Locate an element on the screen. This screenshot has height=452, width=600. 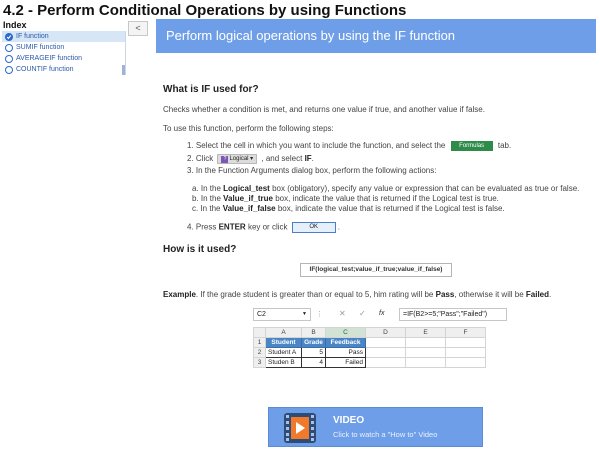
cell-f3 is located at coordinates (465, 362).